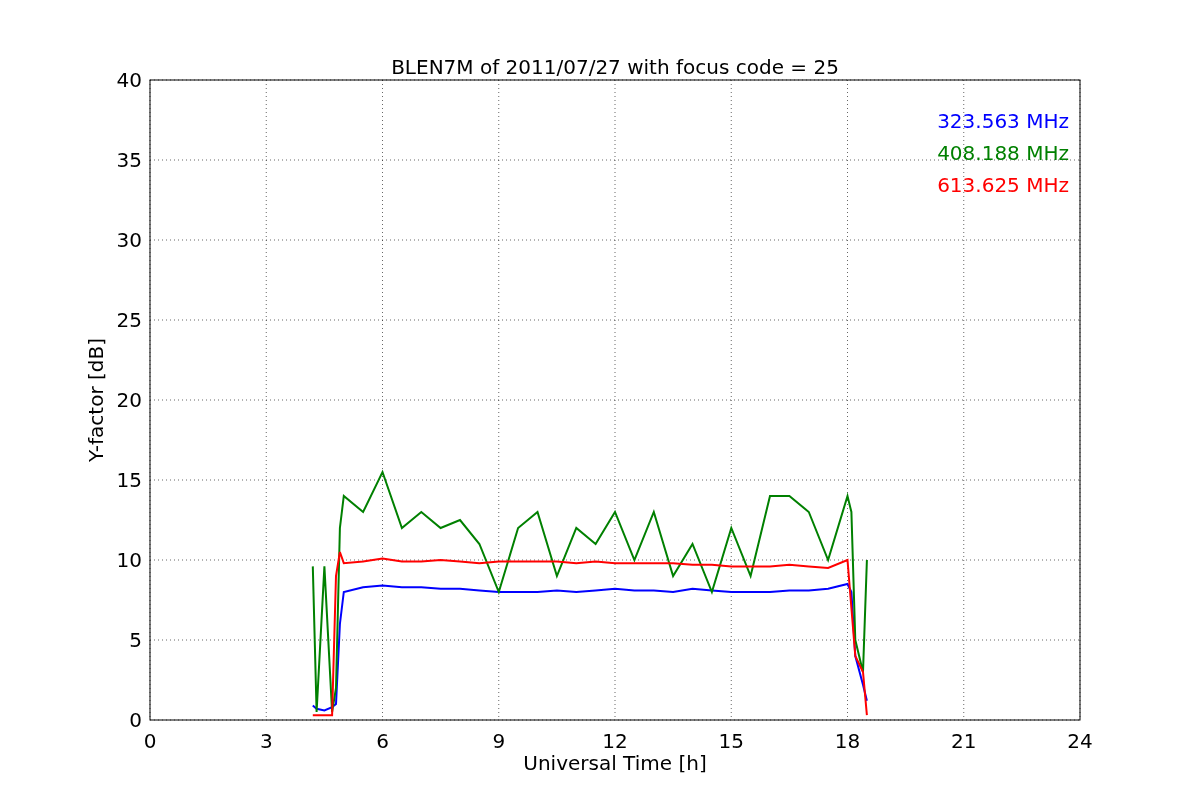 Image resolution: width=1200 pixels, height=800 pixels. What do you see at coordinates (129, 320) in the screenshot?
I see `y-tick-label: 25` at bounding box center [129, 320].